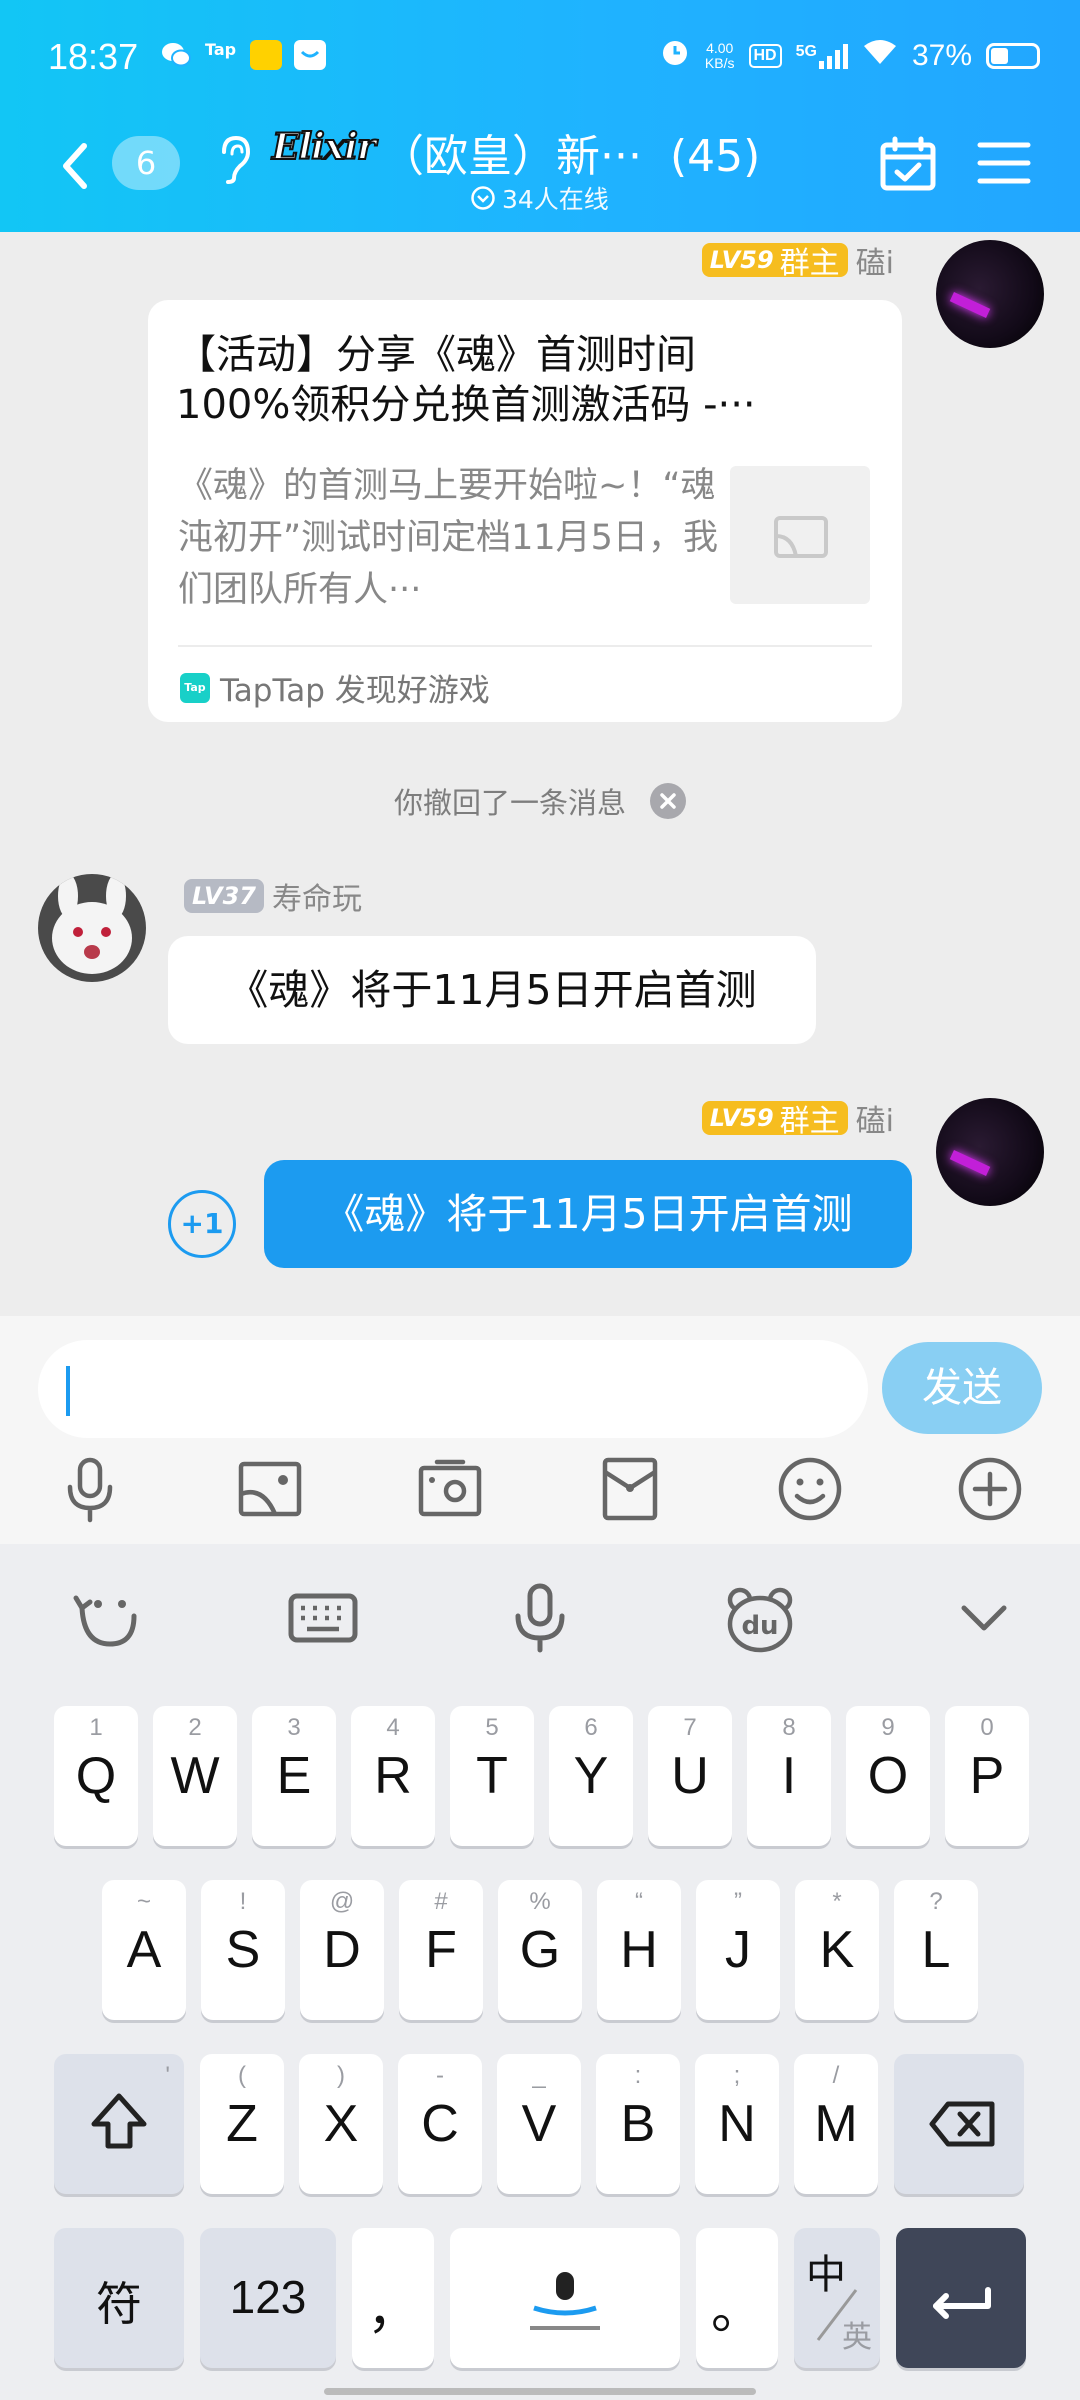 Image resolution: width=1080 pixels, height=2400 pixels. I want to click on key-label: E, so click(294, 1776).